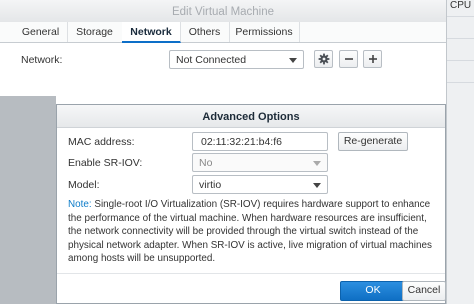 Image resolution: width=474 pixels, height=304 pixels. I want to click on remove-network-button, so click(348, 59).